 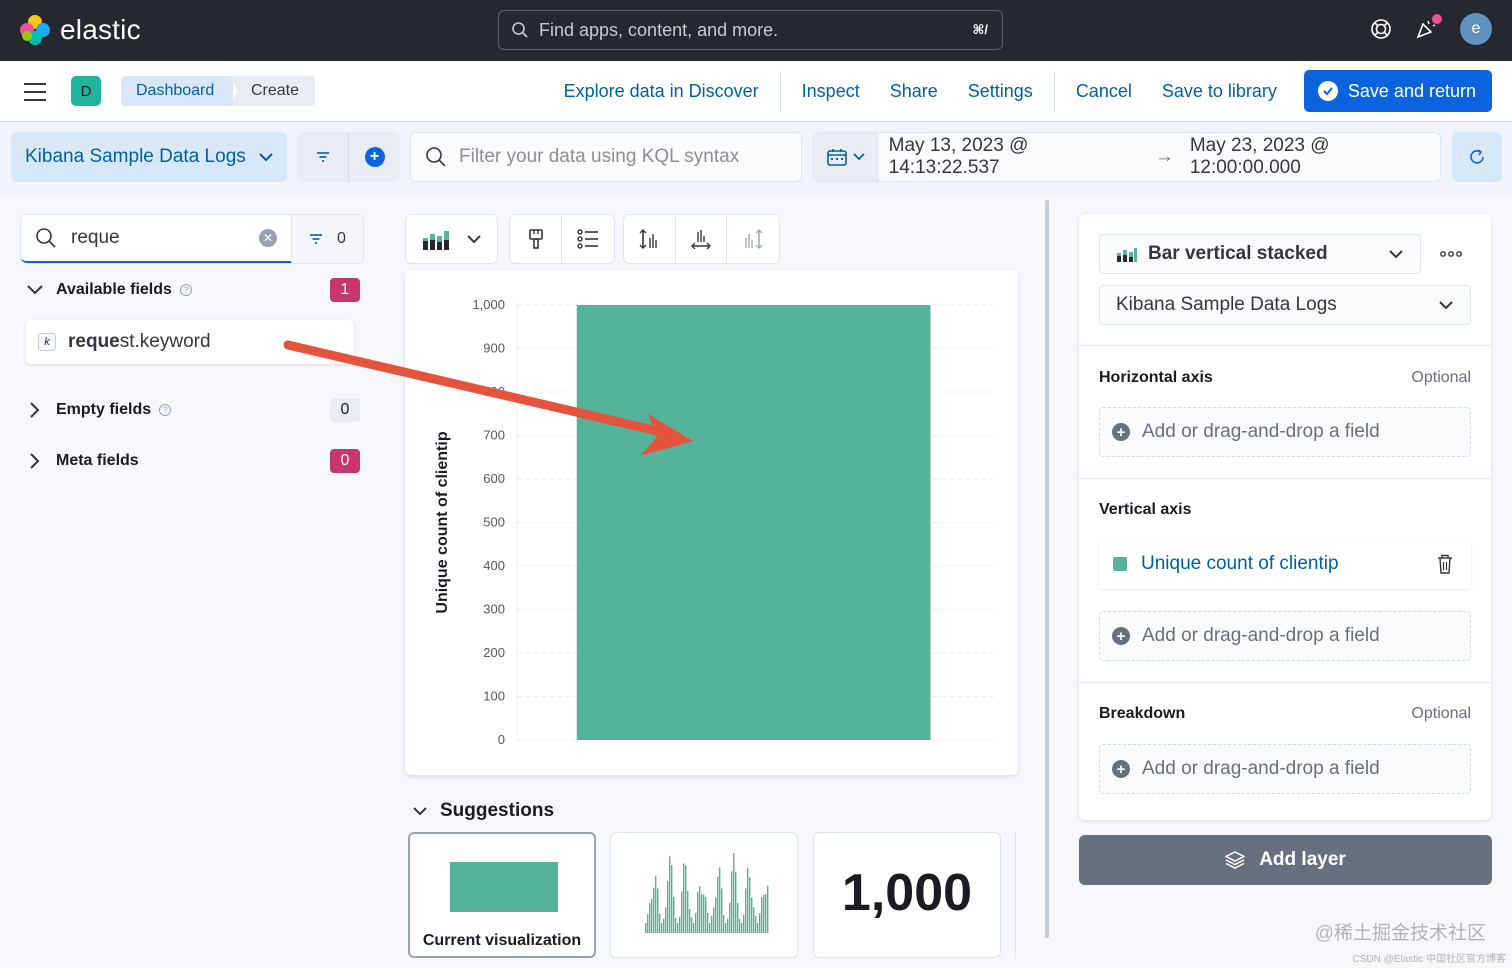 I want to click on global-search-input: Find apps, content, and more. ⌘/, so click(x=750, y=30).